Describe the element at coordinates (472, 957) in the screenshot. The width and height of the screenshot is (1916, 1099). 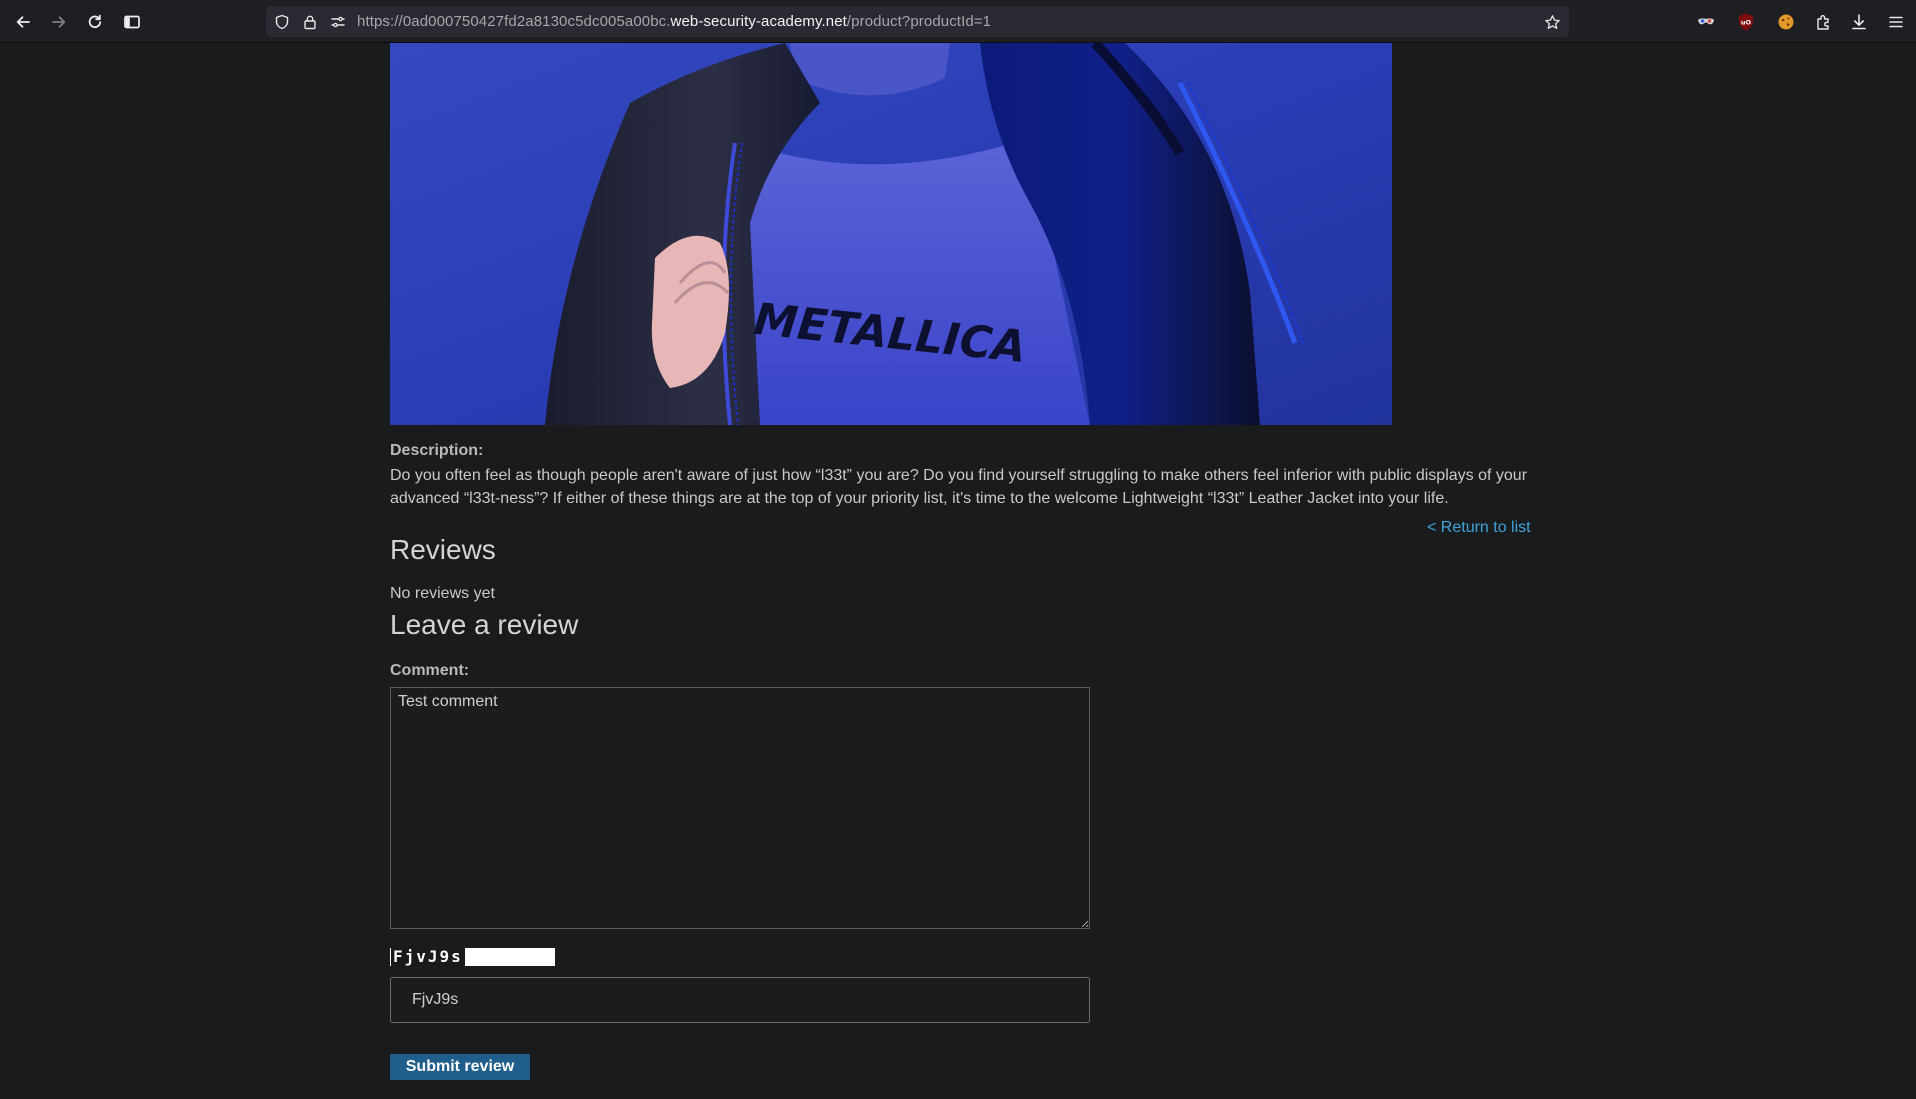
I see `captcha-image: FjvJ9s` at that location.